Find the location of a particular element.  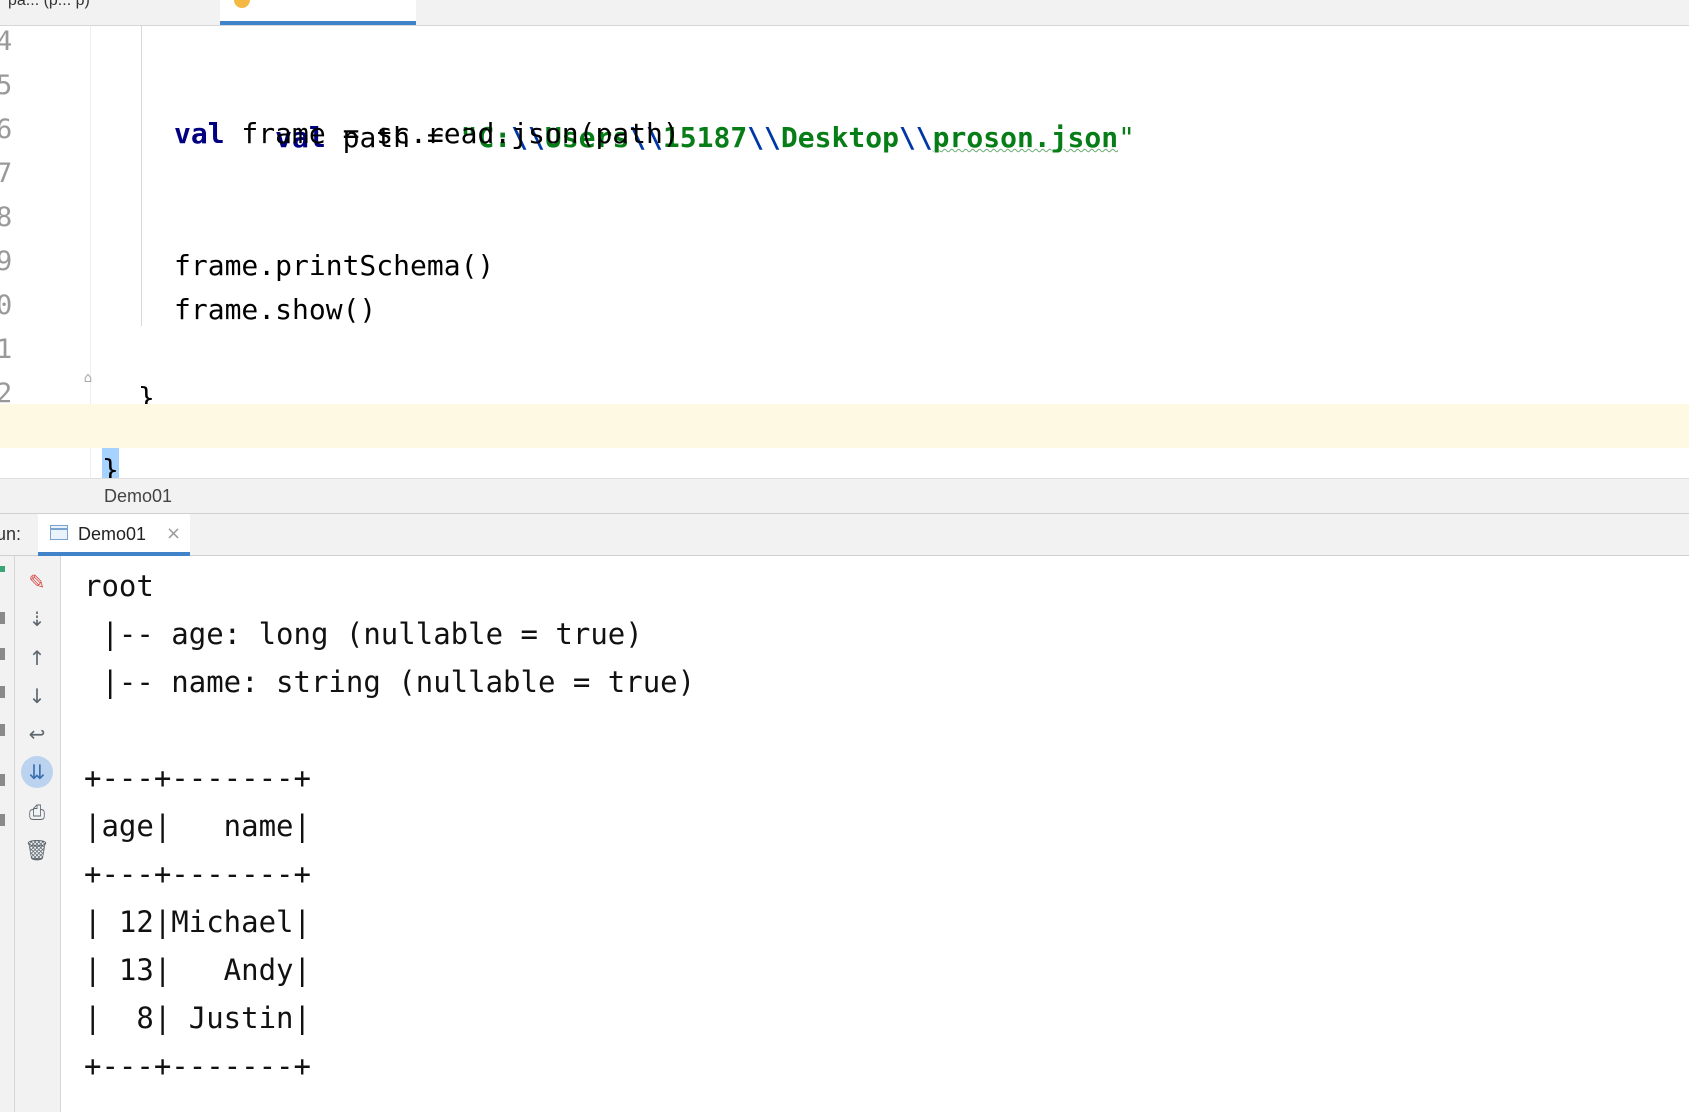

console-line: | 8| Justin| is located at coordinates (197, 1018).